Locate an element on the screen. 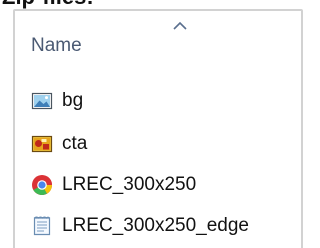 The image size is (320, 248). file-name: bg is located at coordinates (73, 100).